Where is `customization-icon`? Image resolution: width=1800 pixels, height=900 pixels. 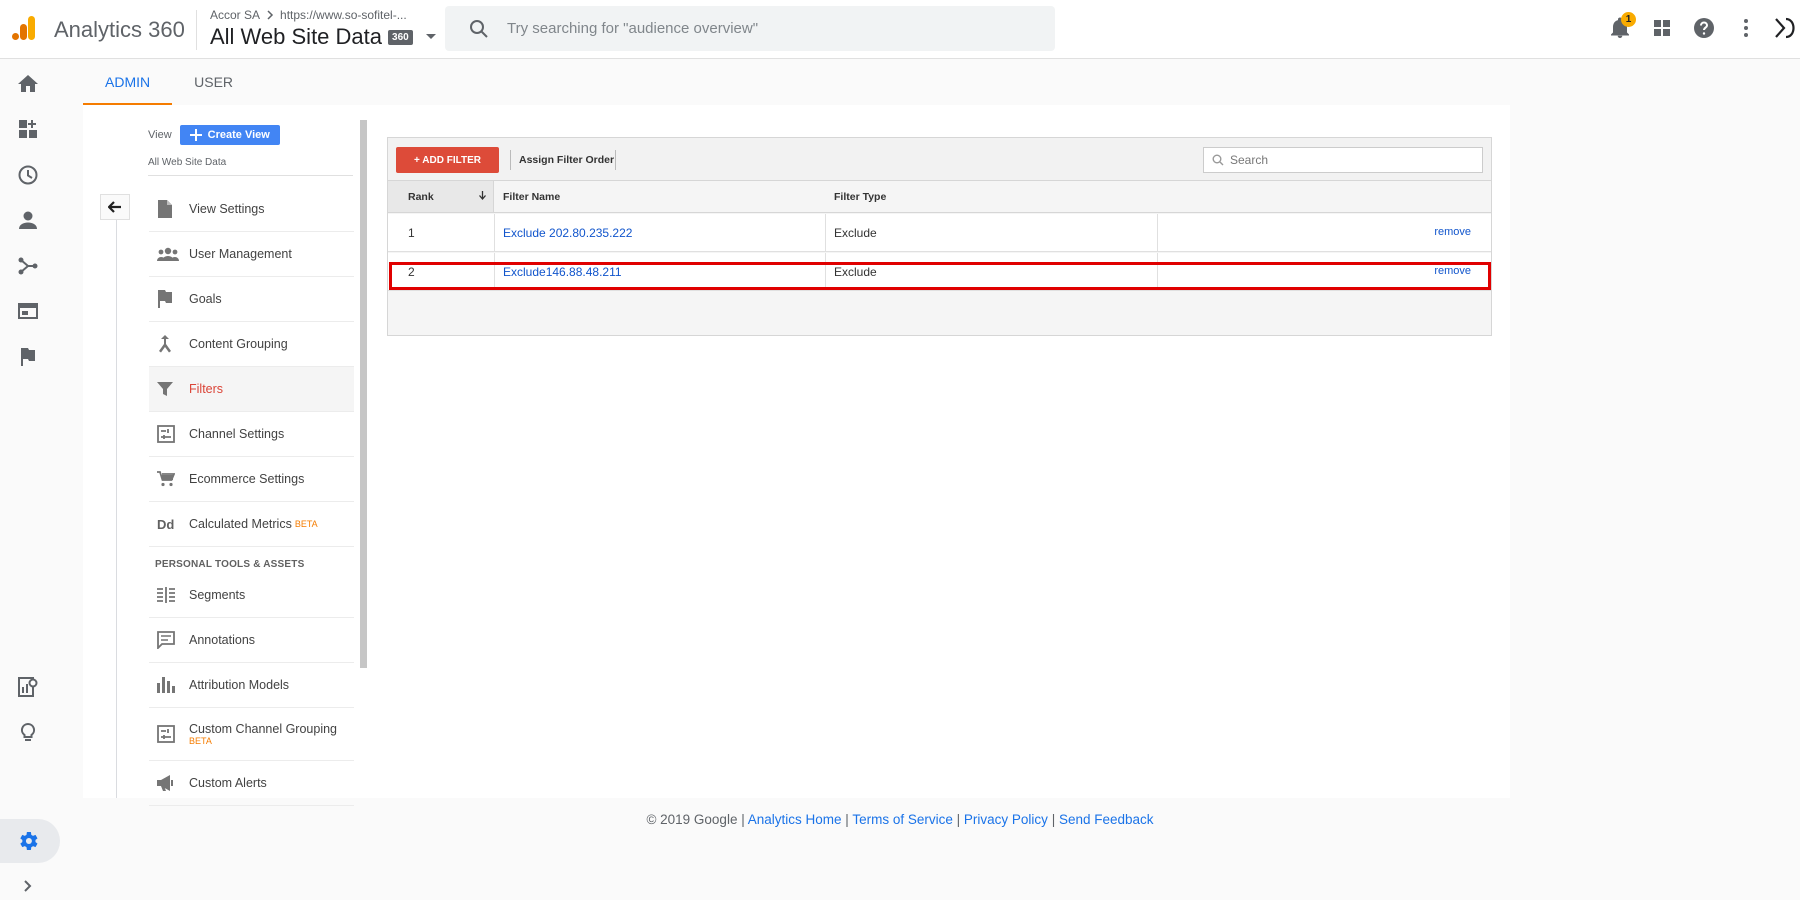 customization-icon is located at coordinates (28, 129).